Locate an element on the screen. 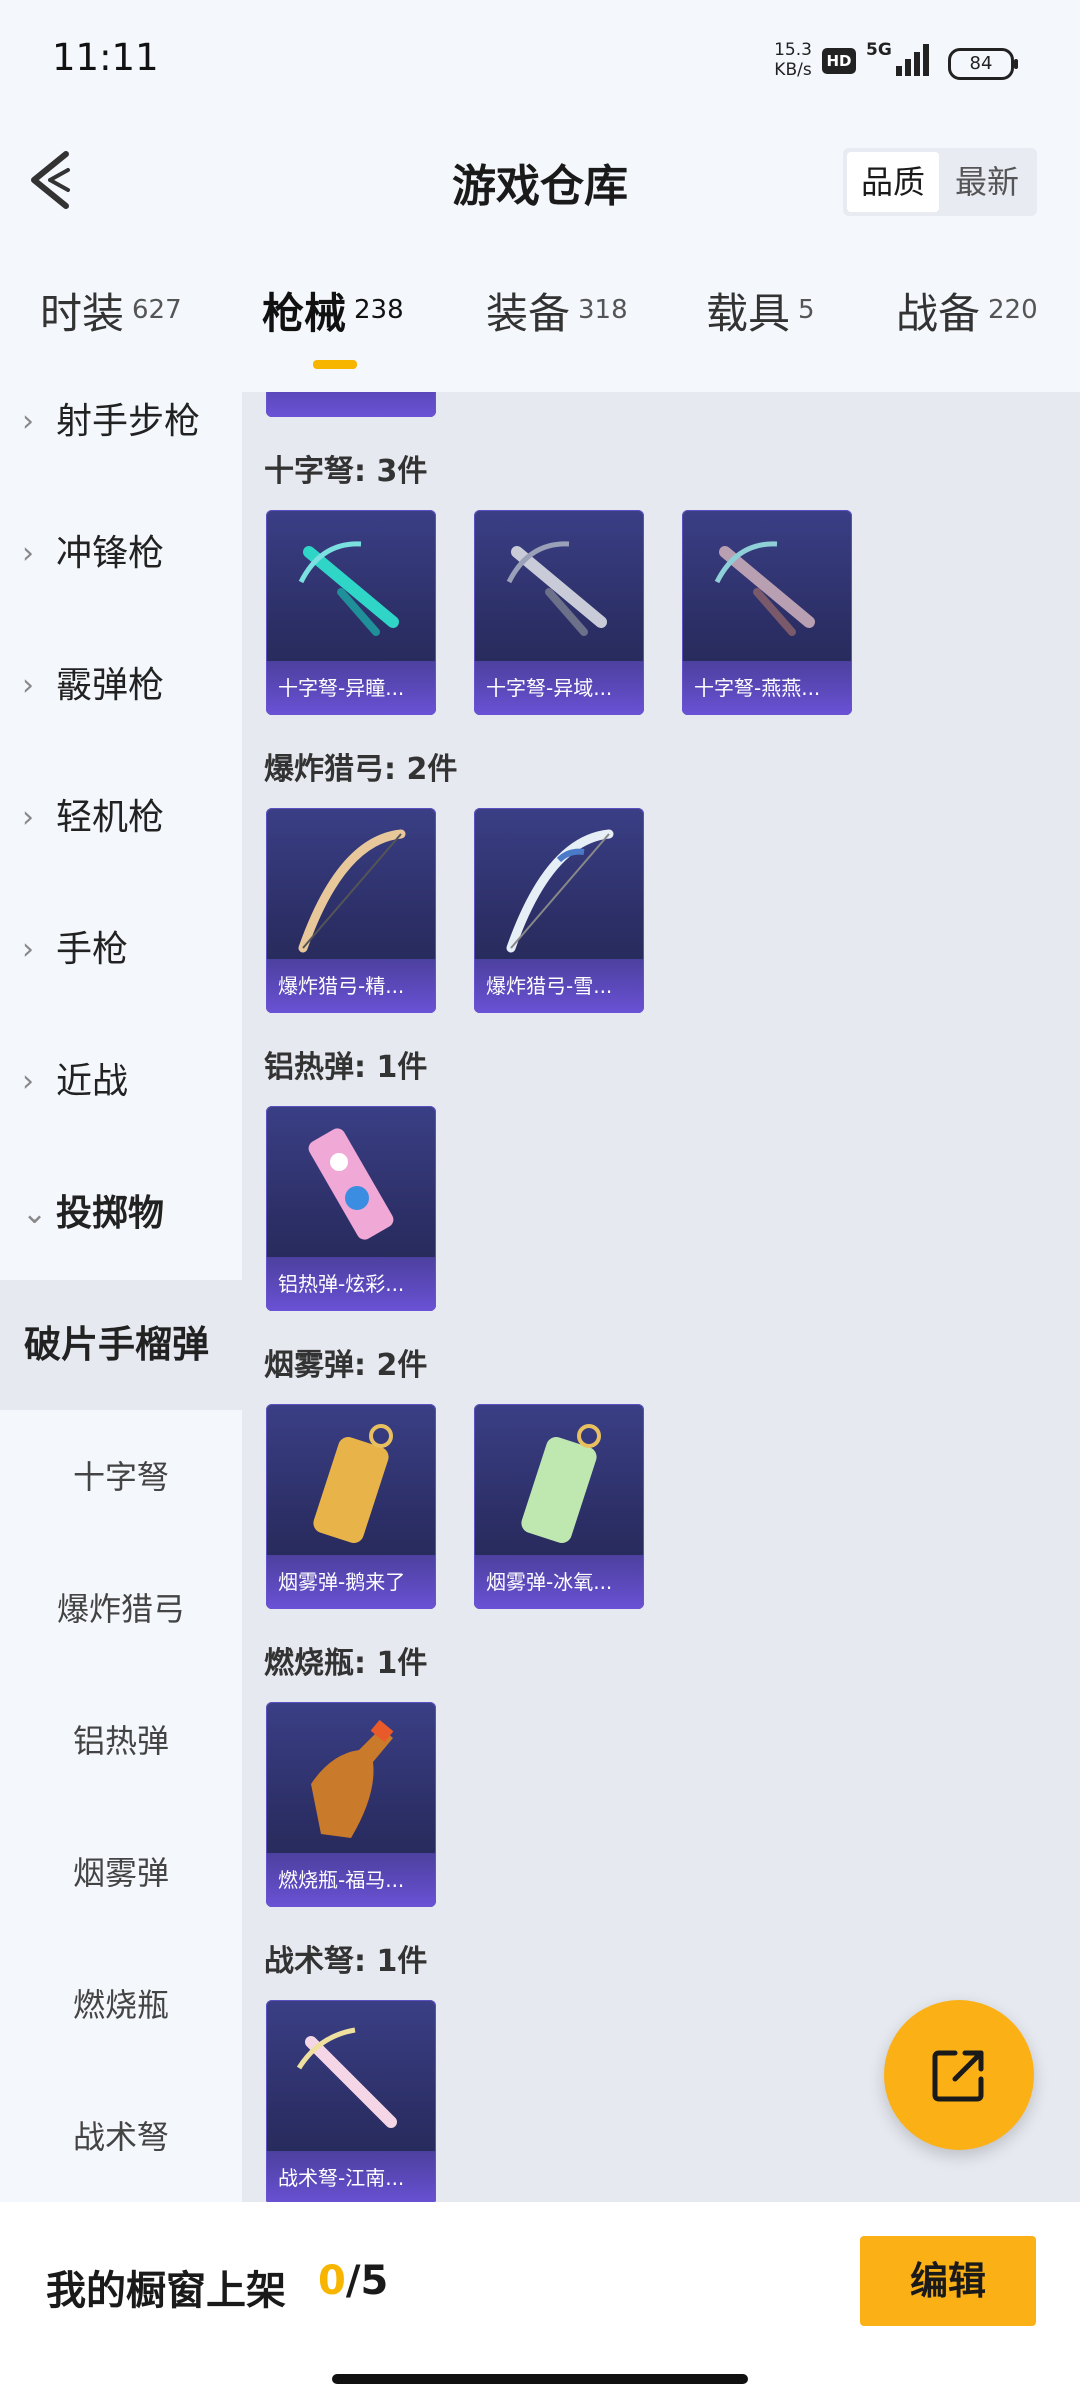  tab-vehicles: 载具 5 is located at coordinates (760, 330).